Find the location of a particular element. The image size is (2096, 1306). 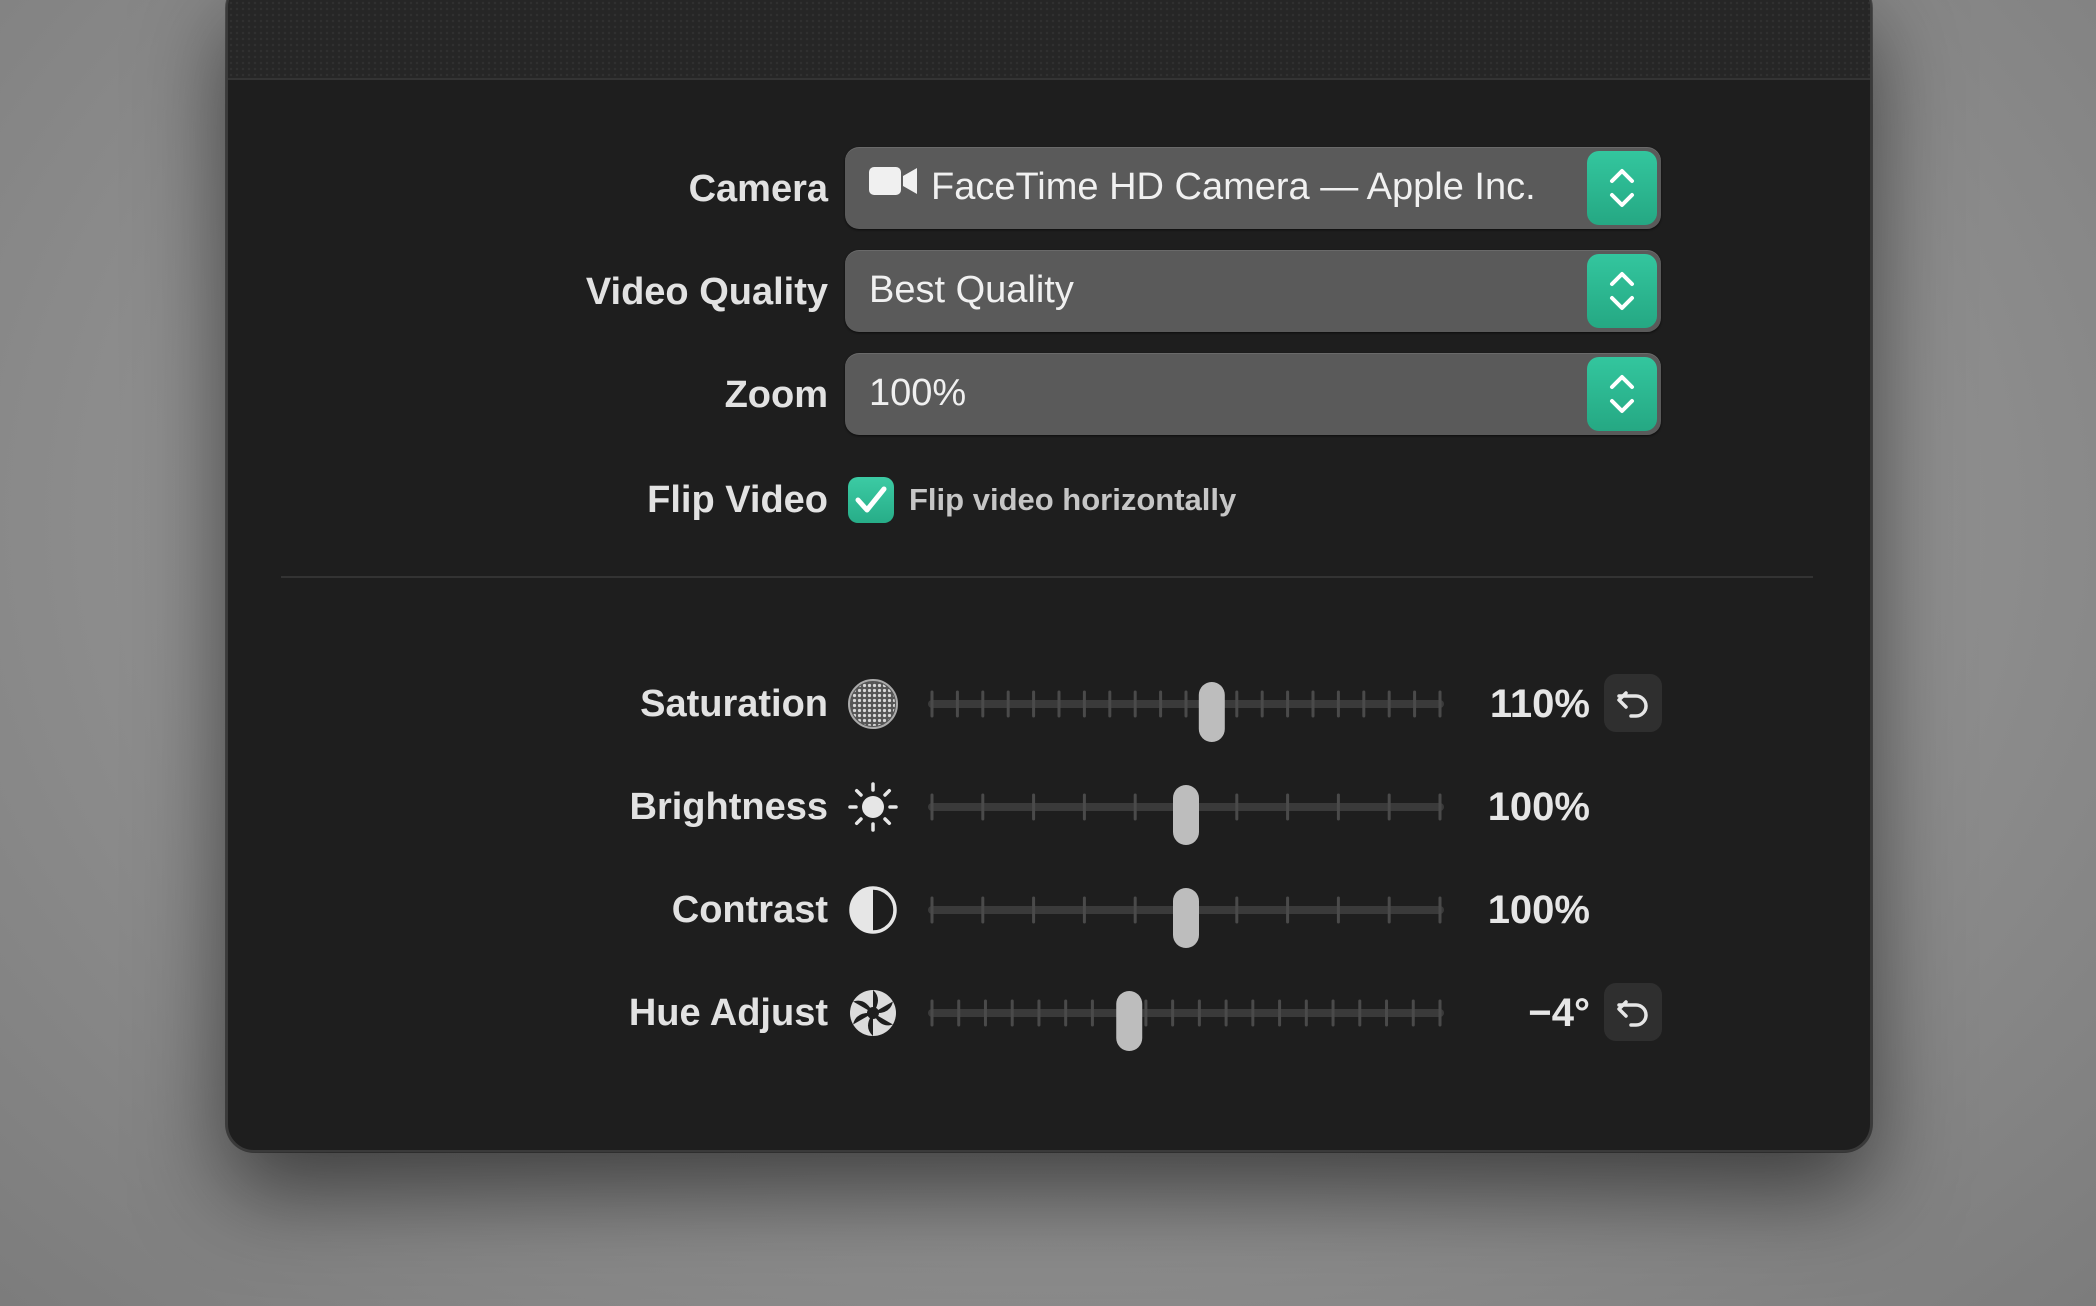

flip-video-row: Flip Video Flip video horizontally is located at coordinates (1049, 500).